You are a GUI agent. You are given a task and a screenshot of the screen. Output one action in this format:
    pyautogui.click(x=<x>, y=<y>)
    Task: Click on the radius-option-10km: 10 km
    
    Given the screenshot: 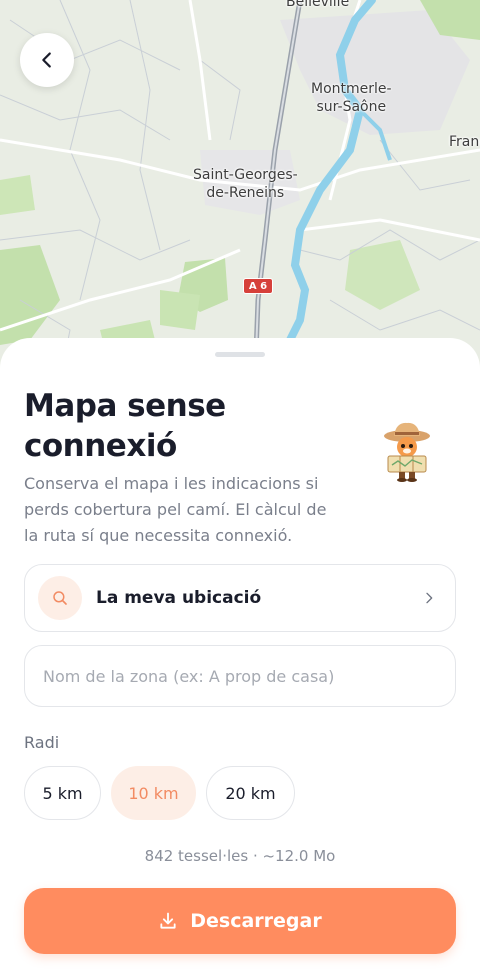 What is the action you would take?
    pyautogui.click(x=153, y=793)
    